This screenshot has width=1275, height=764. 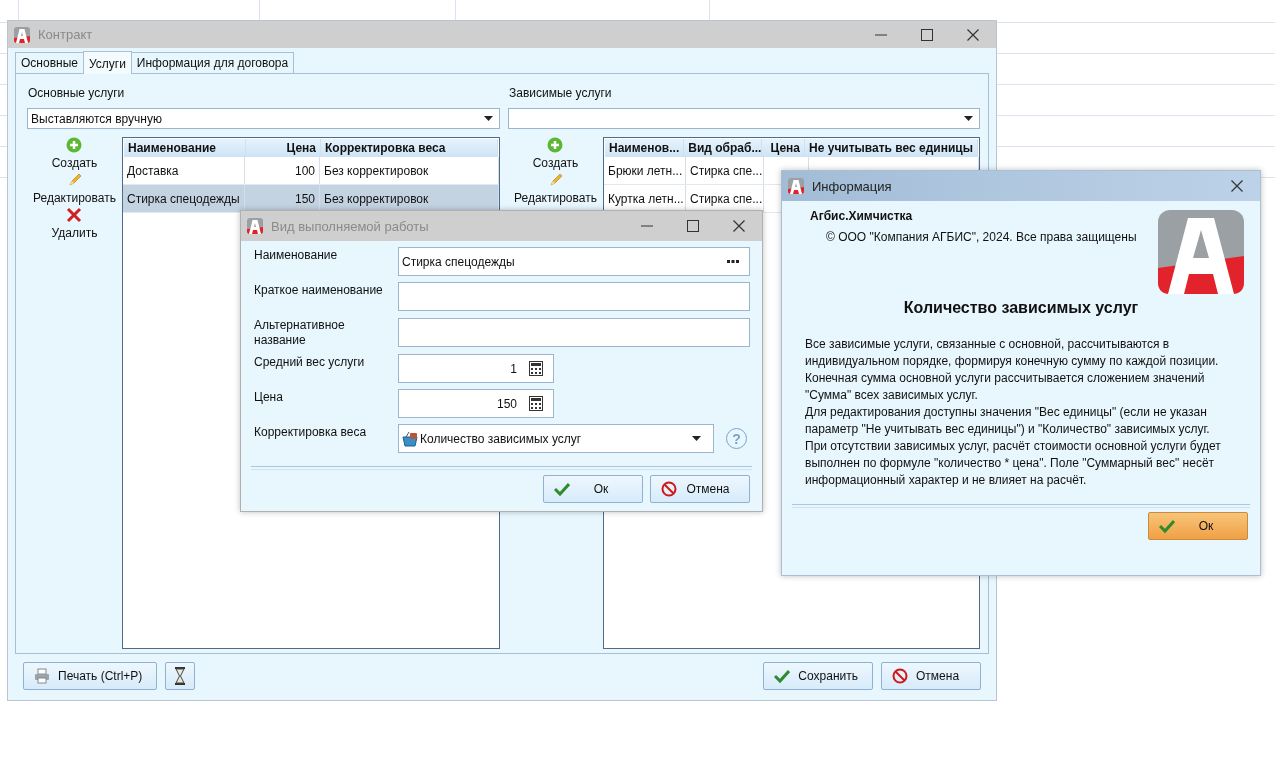 I want to click on section-label: Зависимые услуги, so click(x=561, y=94).